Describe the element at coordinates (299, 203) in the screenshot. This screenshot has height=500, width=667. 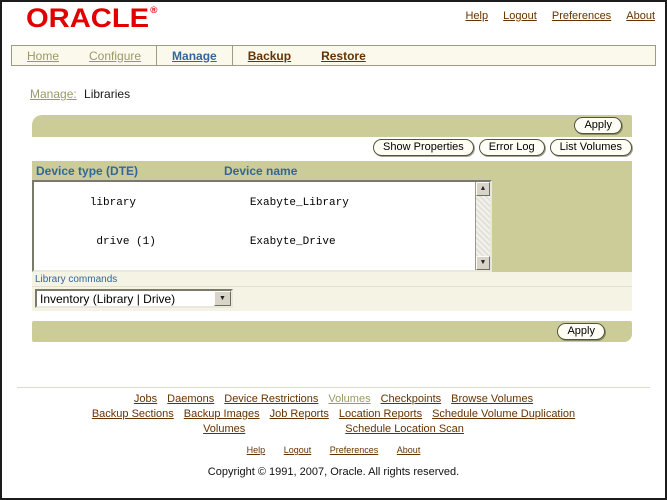
I see `device-name-cell: Exabyte_Library` at that location.